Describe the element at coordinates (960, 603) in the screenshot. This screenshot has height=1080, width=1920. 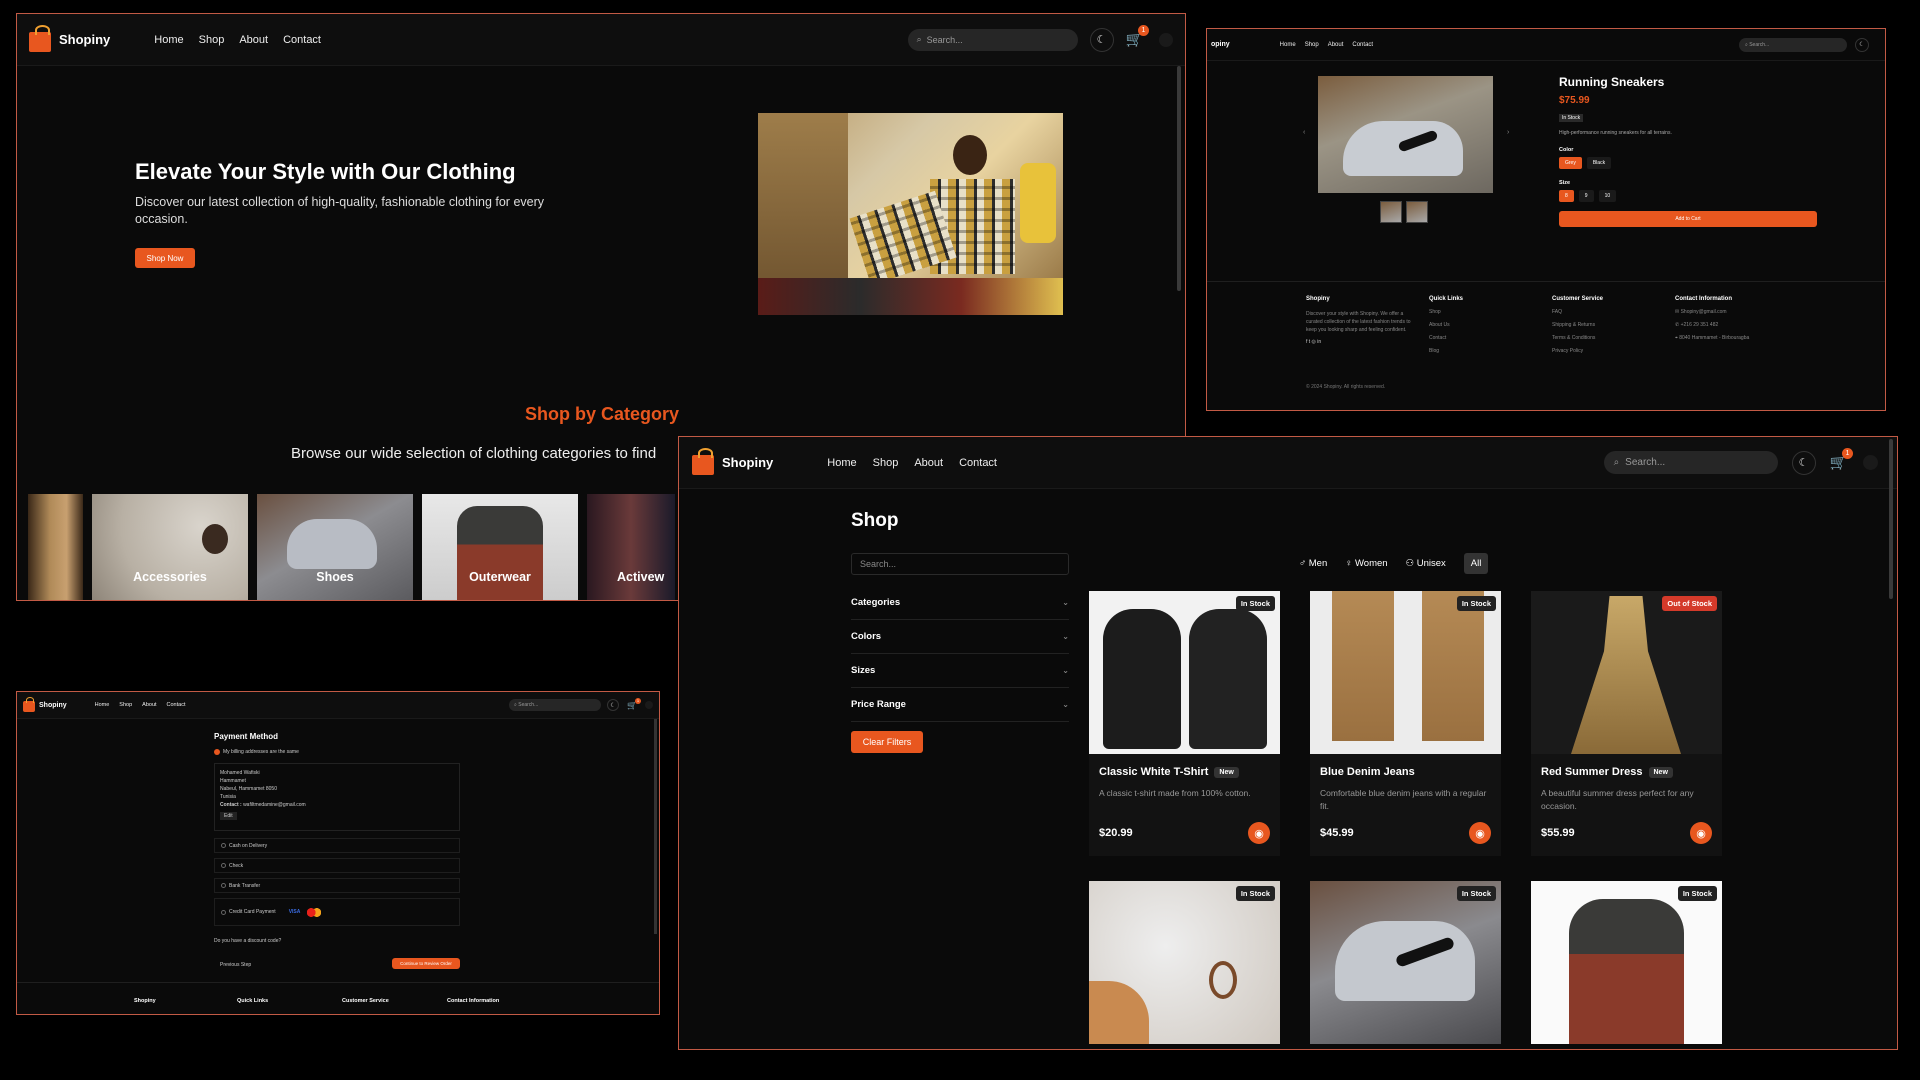
I see `filter-categories: Categories ⌄` at that location.